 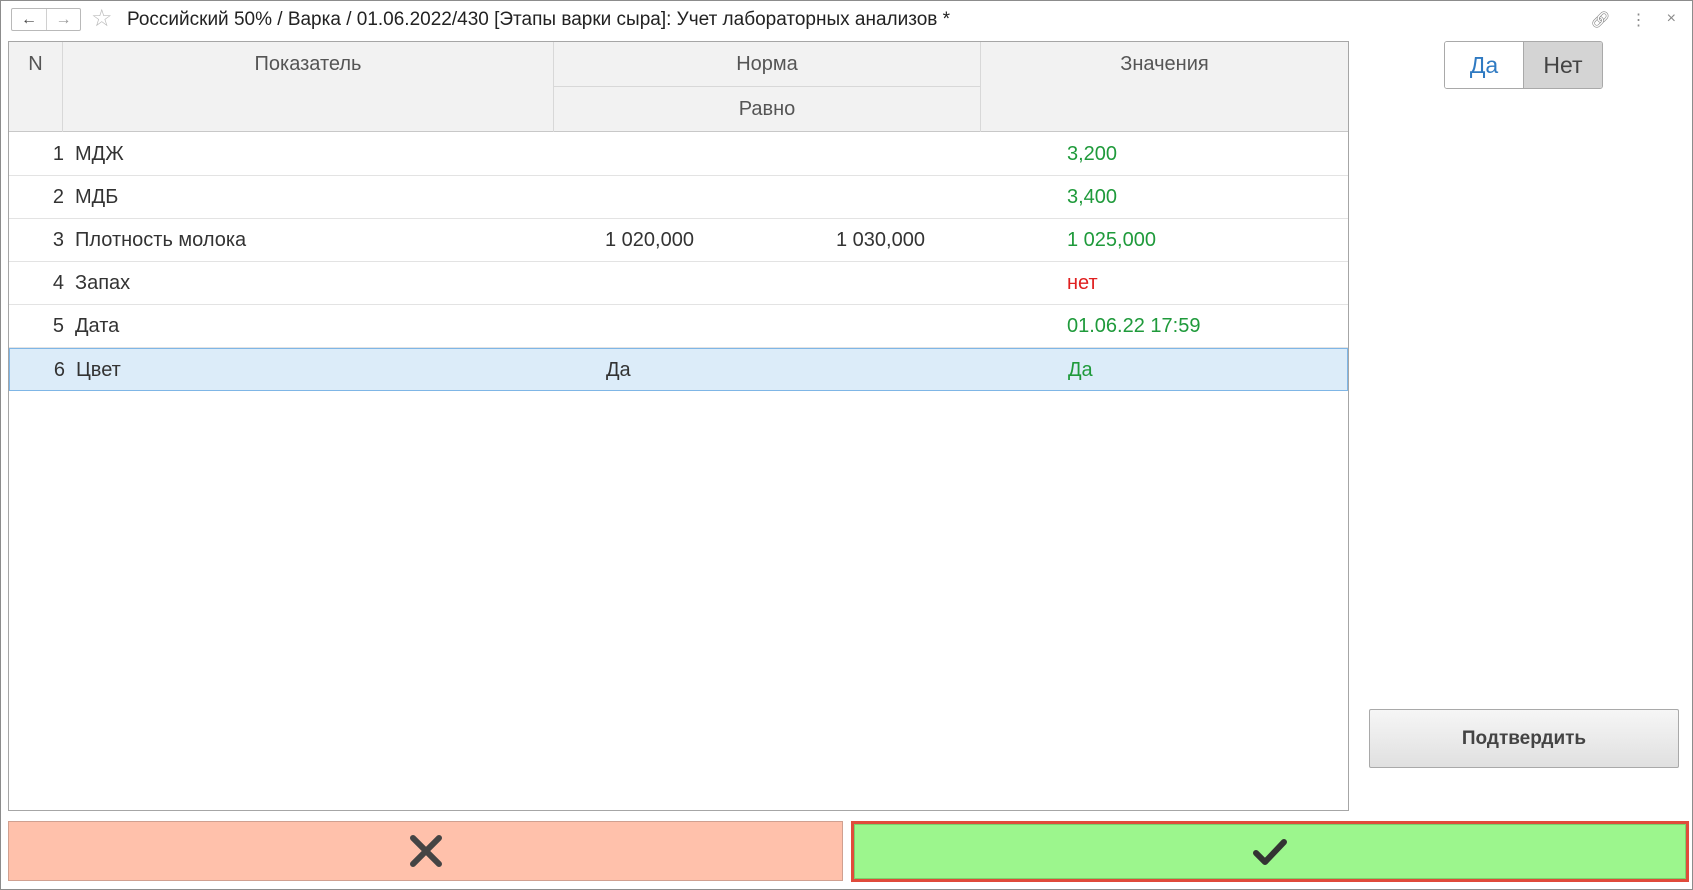 What do you see at coordinates (1082, 283) in the screenshot?
I see `row-value: нет` at bounding box center [1082, 283].